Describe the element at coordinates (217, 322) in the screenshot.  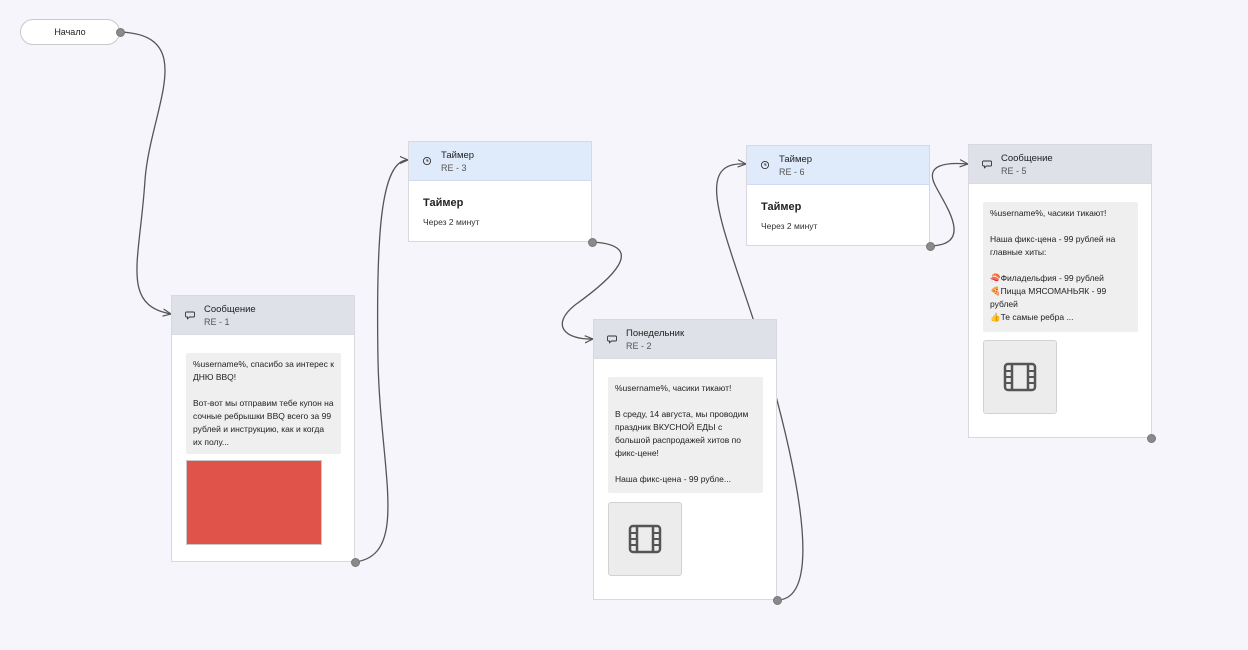
I see `node-subtitle: RE - 1` at that location.